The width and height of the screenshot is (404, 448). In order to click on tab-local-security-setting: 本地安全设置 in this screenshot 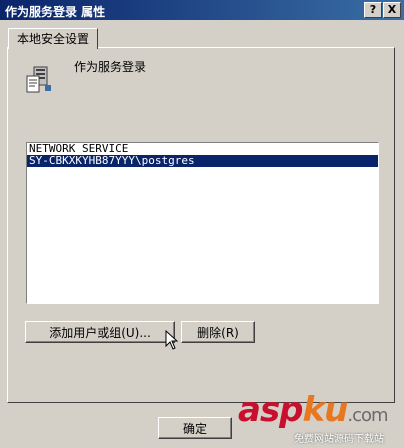, I will do `click(53, 38)`.